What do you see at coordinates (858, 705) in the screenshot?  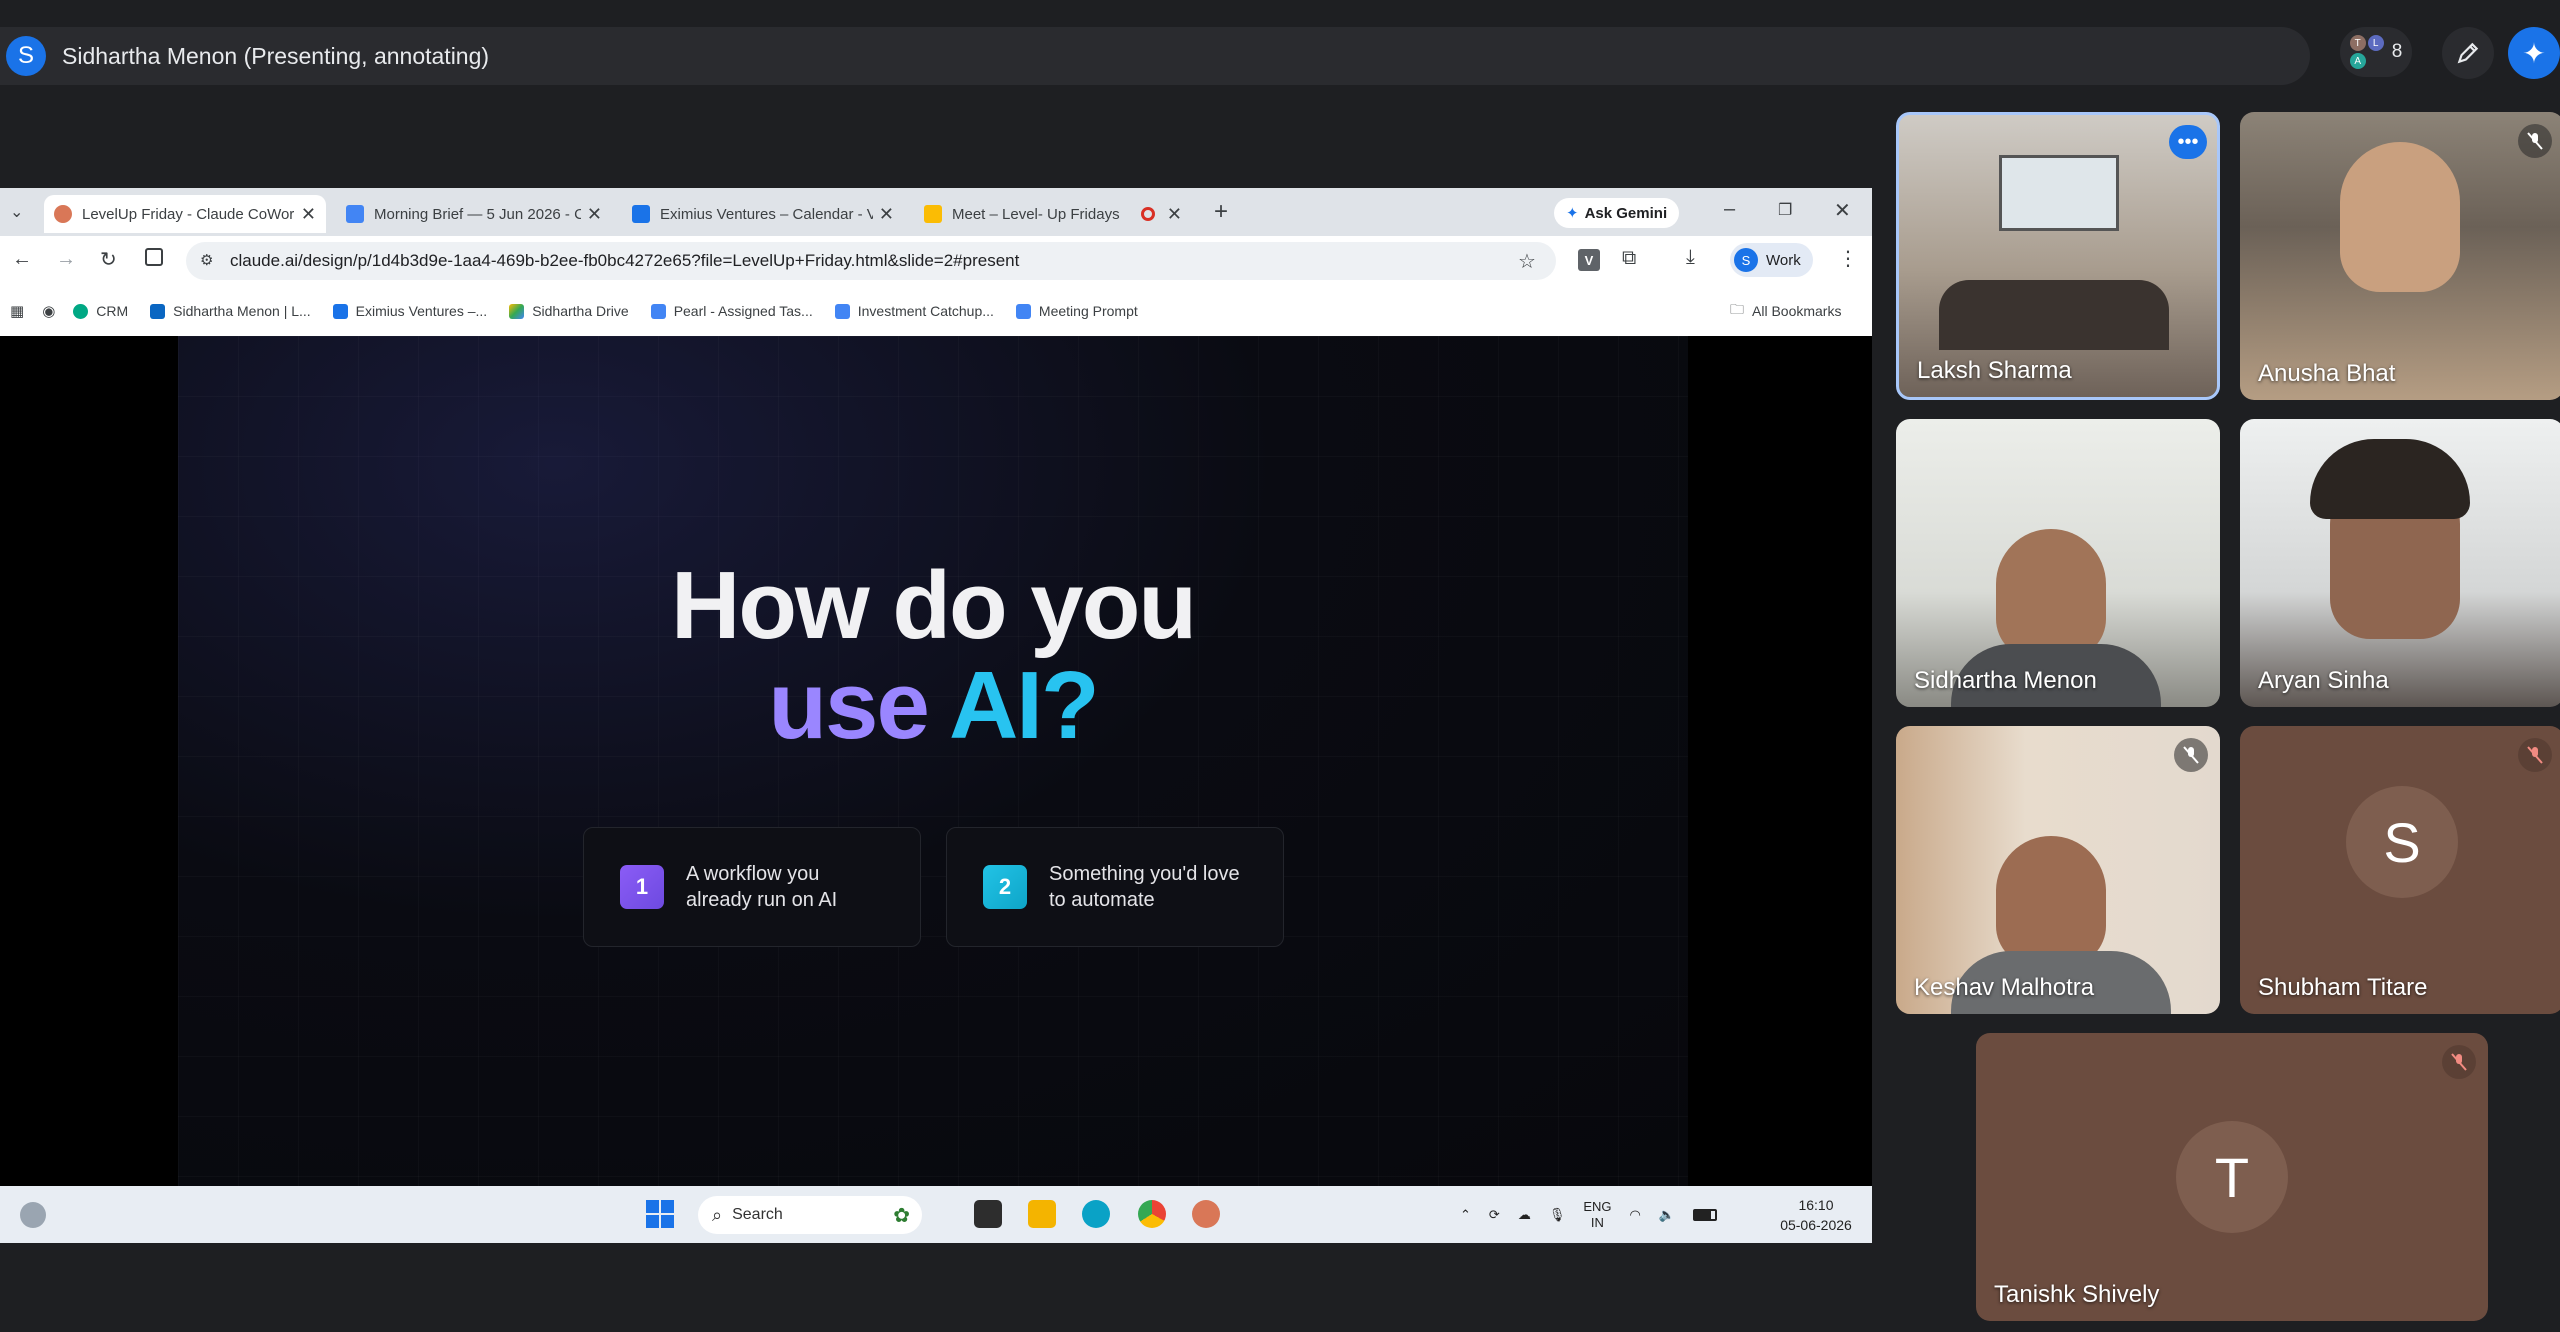 I see `slide-title-use: use` at bounding box center [858, 705].